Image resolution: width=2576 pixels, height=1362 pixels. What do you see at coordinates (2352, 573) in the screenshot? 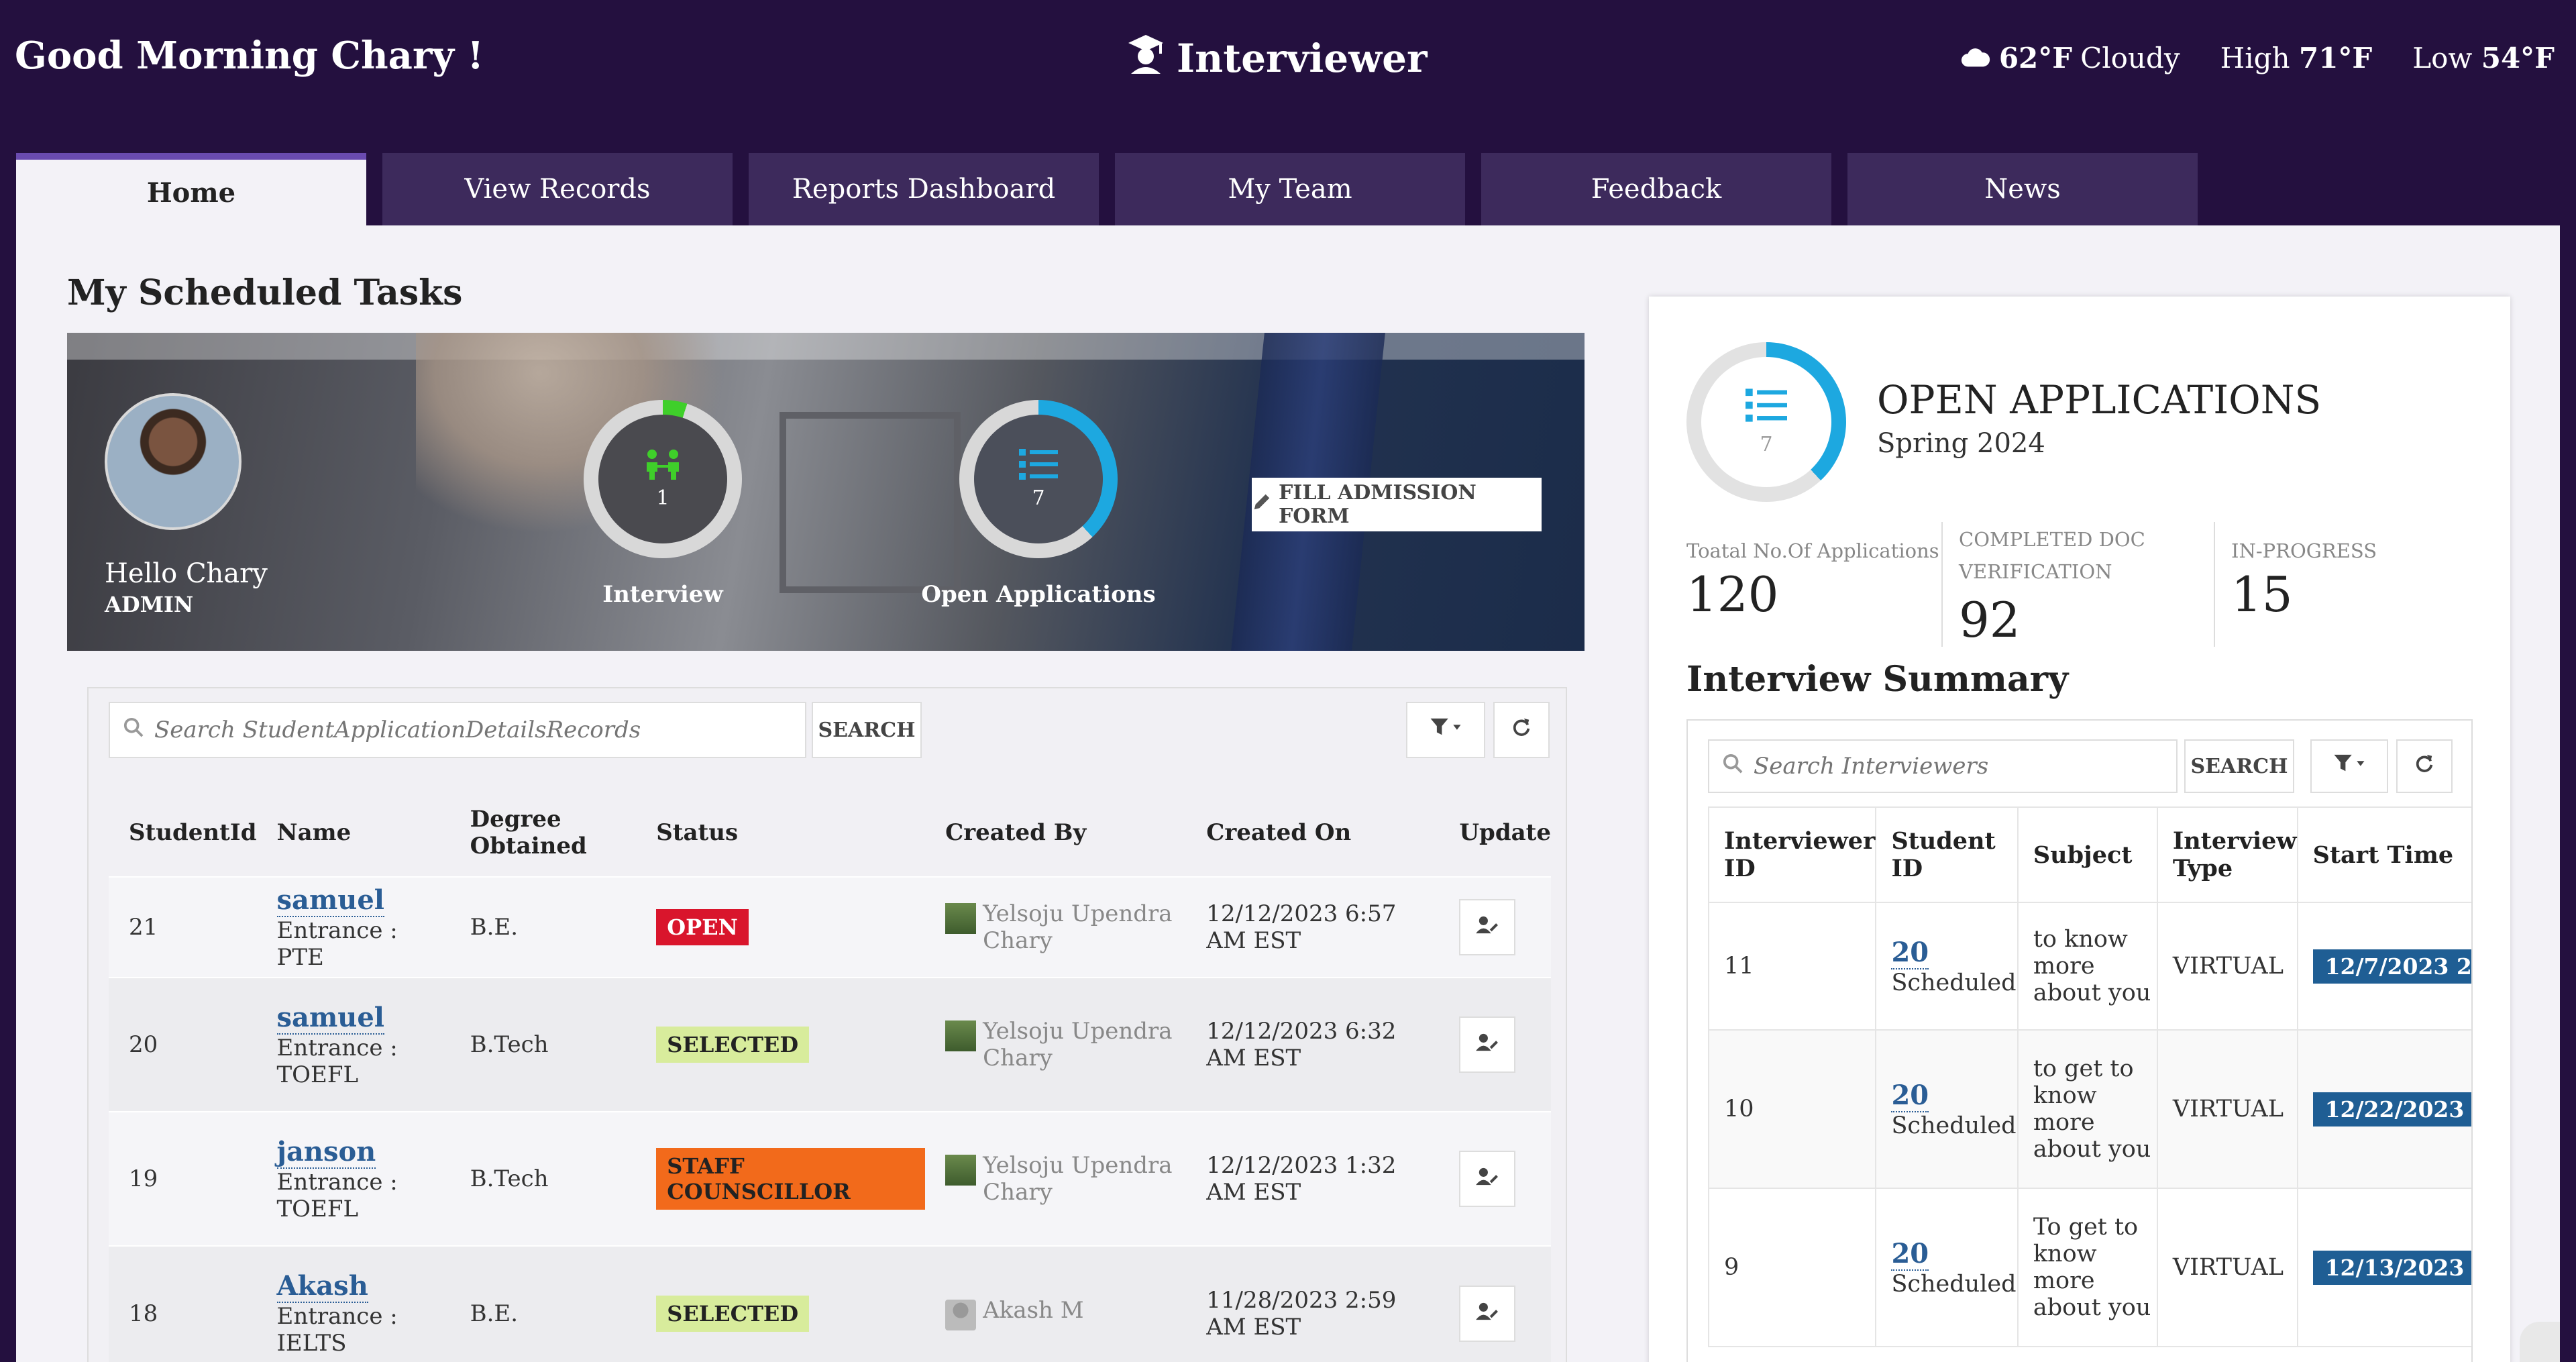
I see `stat-in-progress: IN-PROGRESS 15` at bounding box center [2352, 573].